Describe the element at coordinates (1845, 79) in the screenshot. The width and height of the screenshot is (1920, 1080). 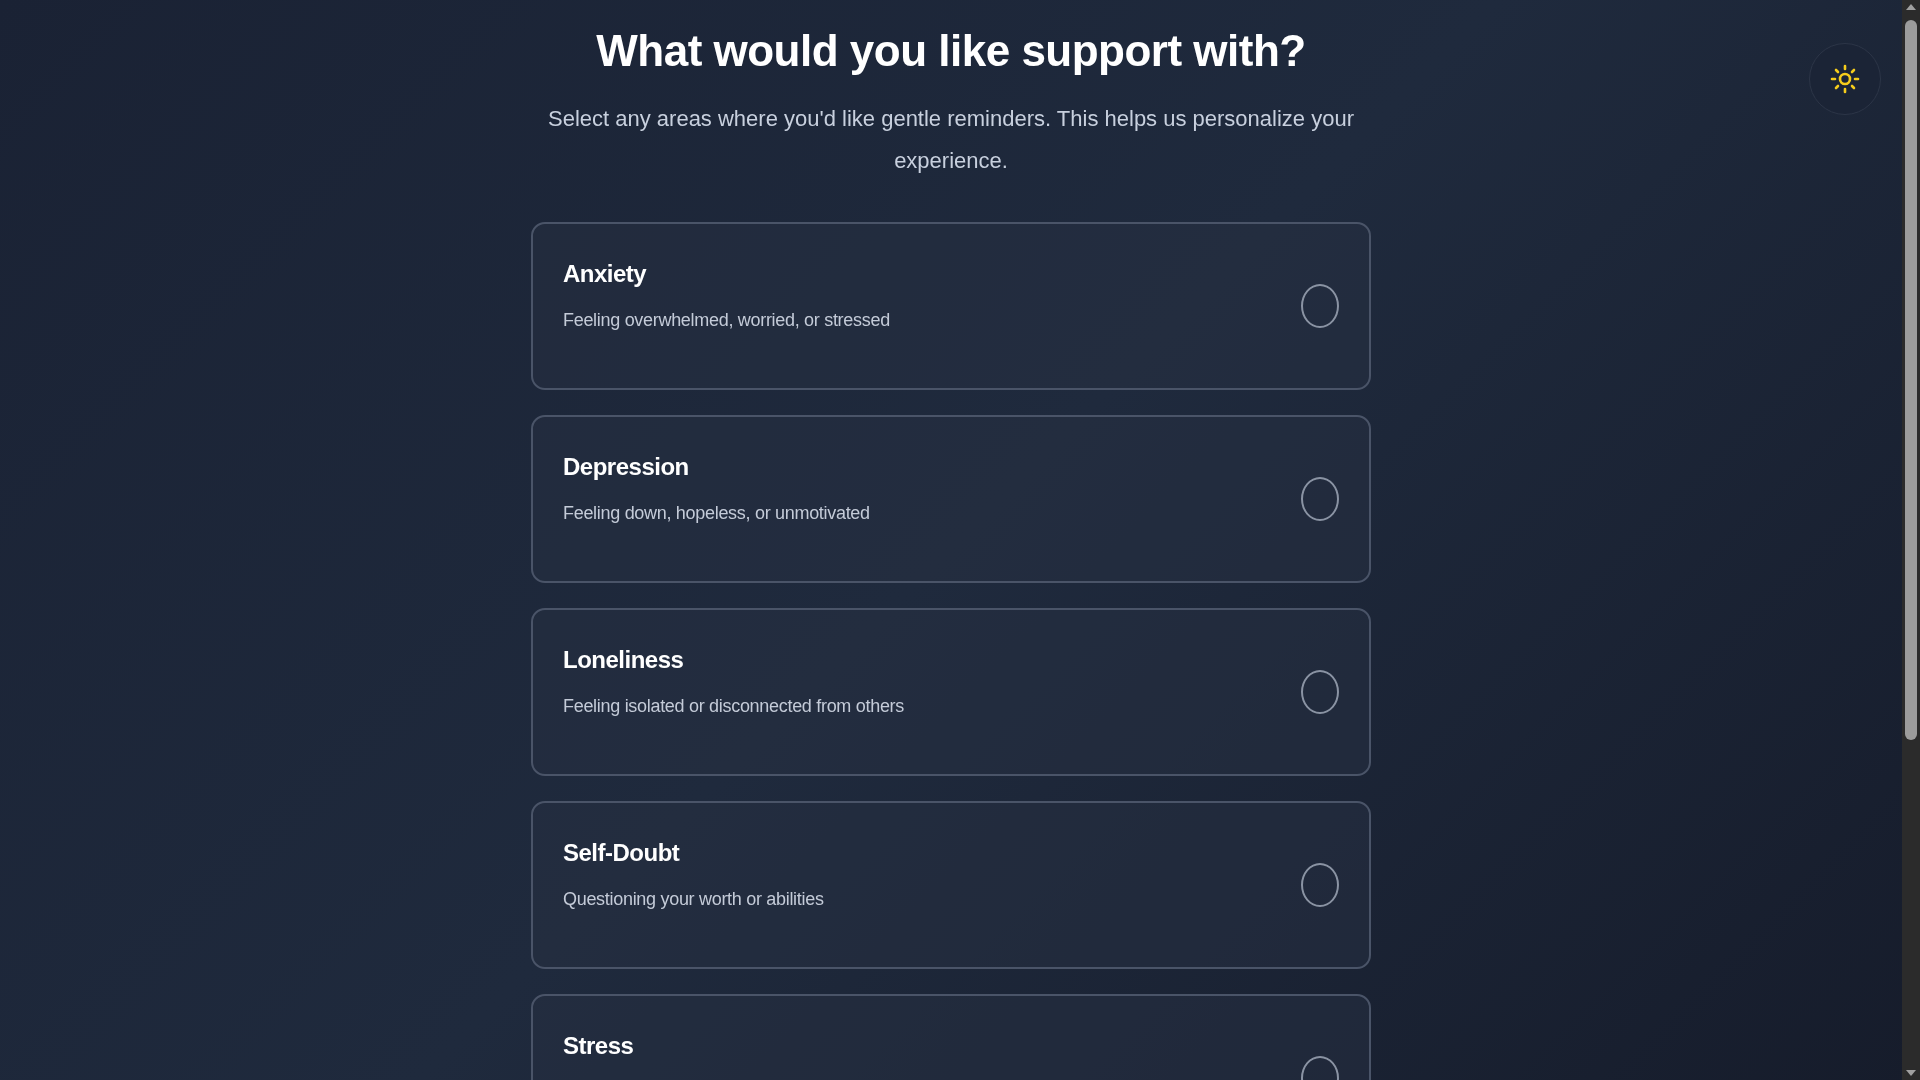
I see `sun-icon` at that location.